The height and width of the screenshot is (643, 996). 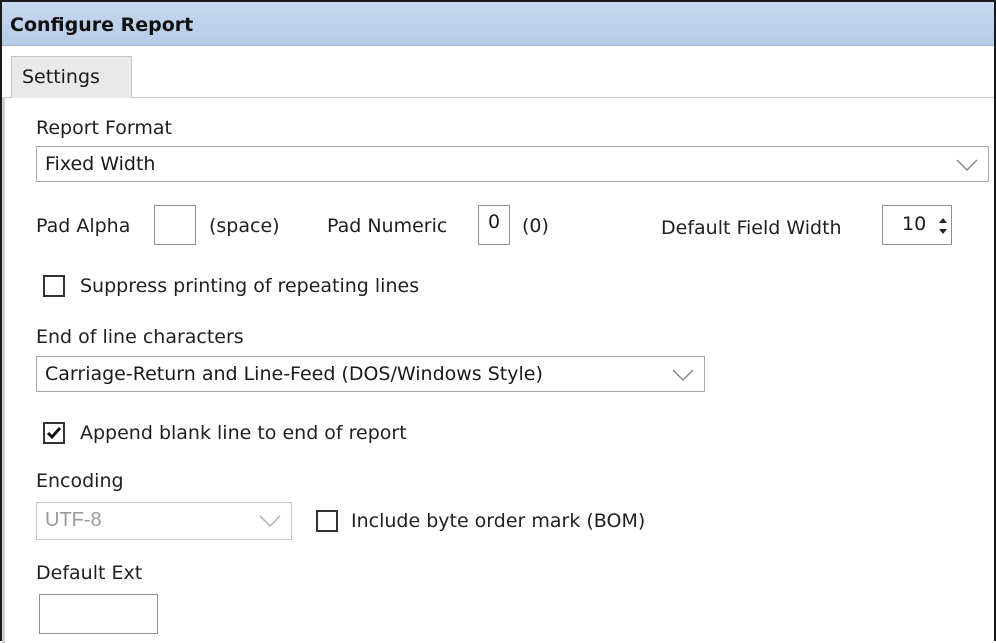 What do you see at coordinates (140, 337) in the screenshot?
I see `eol-label: End of line characters` at bounding box center [140, 337].